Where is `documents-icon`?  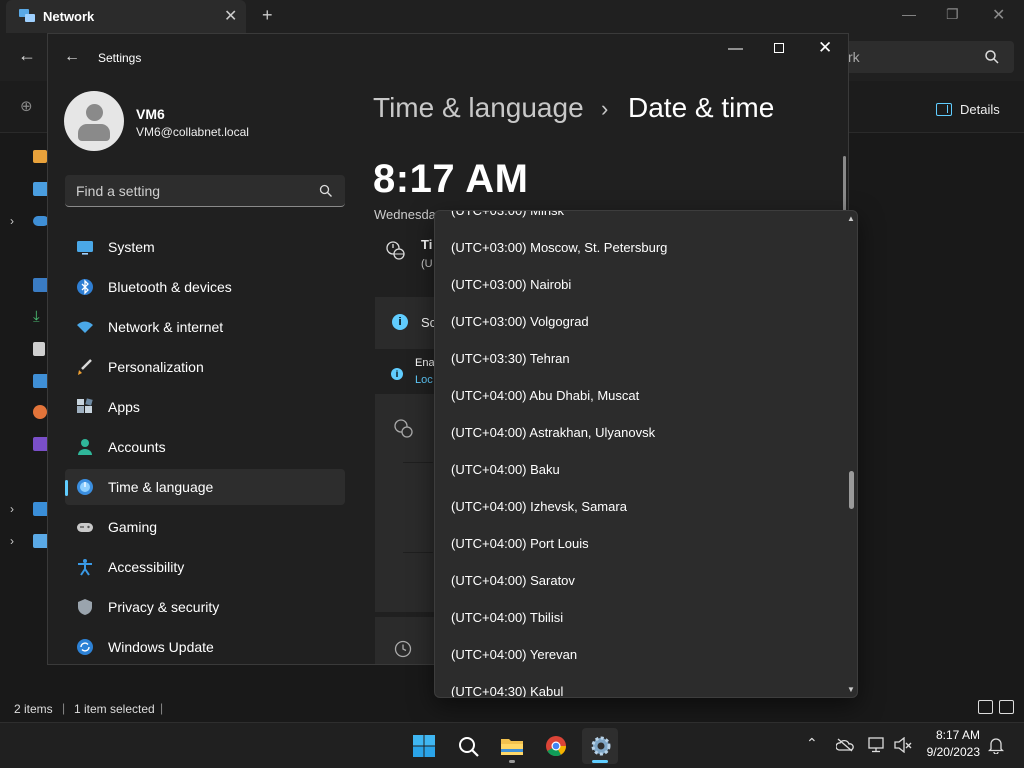
documents-icon is located at coordinates (39, 349).